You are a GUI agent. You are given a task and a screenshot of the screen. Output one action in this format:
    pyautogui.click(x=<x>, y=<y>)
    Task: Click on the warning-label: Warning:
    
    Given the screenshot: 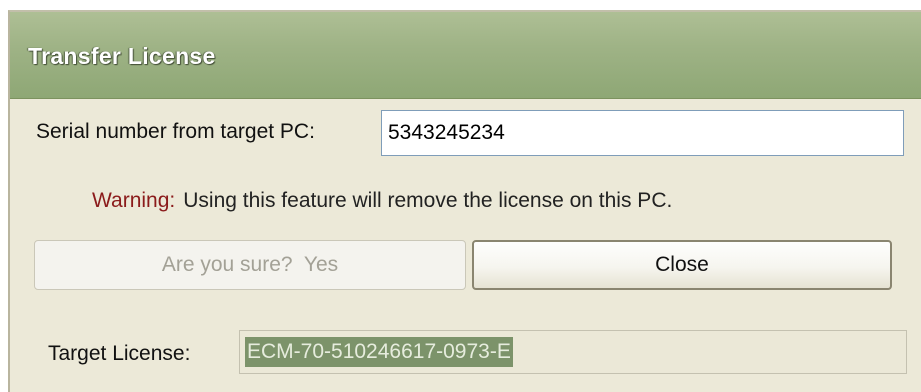 What is the action you would take?
    pyautogui.click(x=134, y=200)
    